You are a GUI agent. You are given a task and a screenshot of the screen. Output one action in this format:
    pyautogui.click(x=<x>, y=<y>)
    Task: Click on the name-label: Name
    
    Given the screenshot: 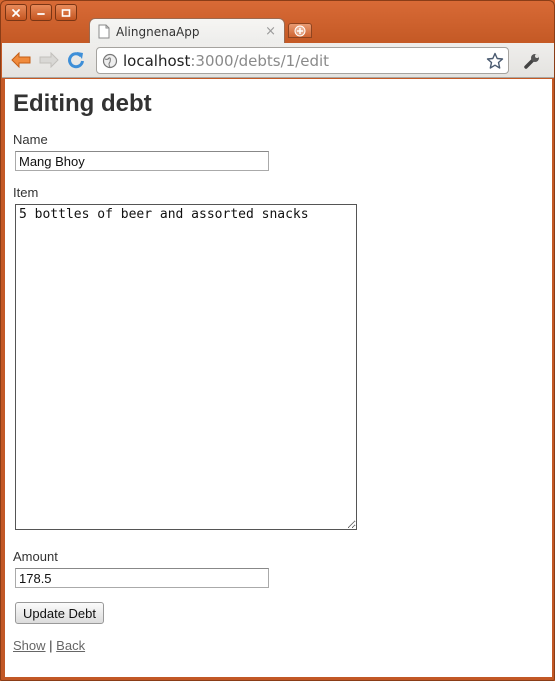 What is the action you would take?
    pyautogui.click(x=30, y=139)
    